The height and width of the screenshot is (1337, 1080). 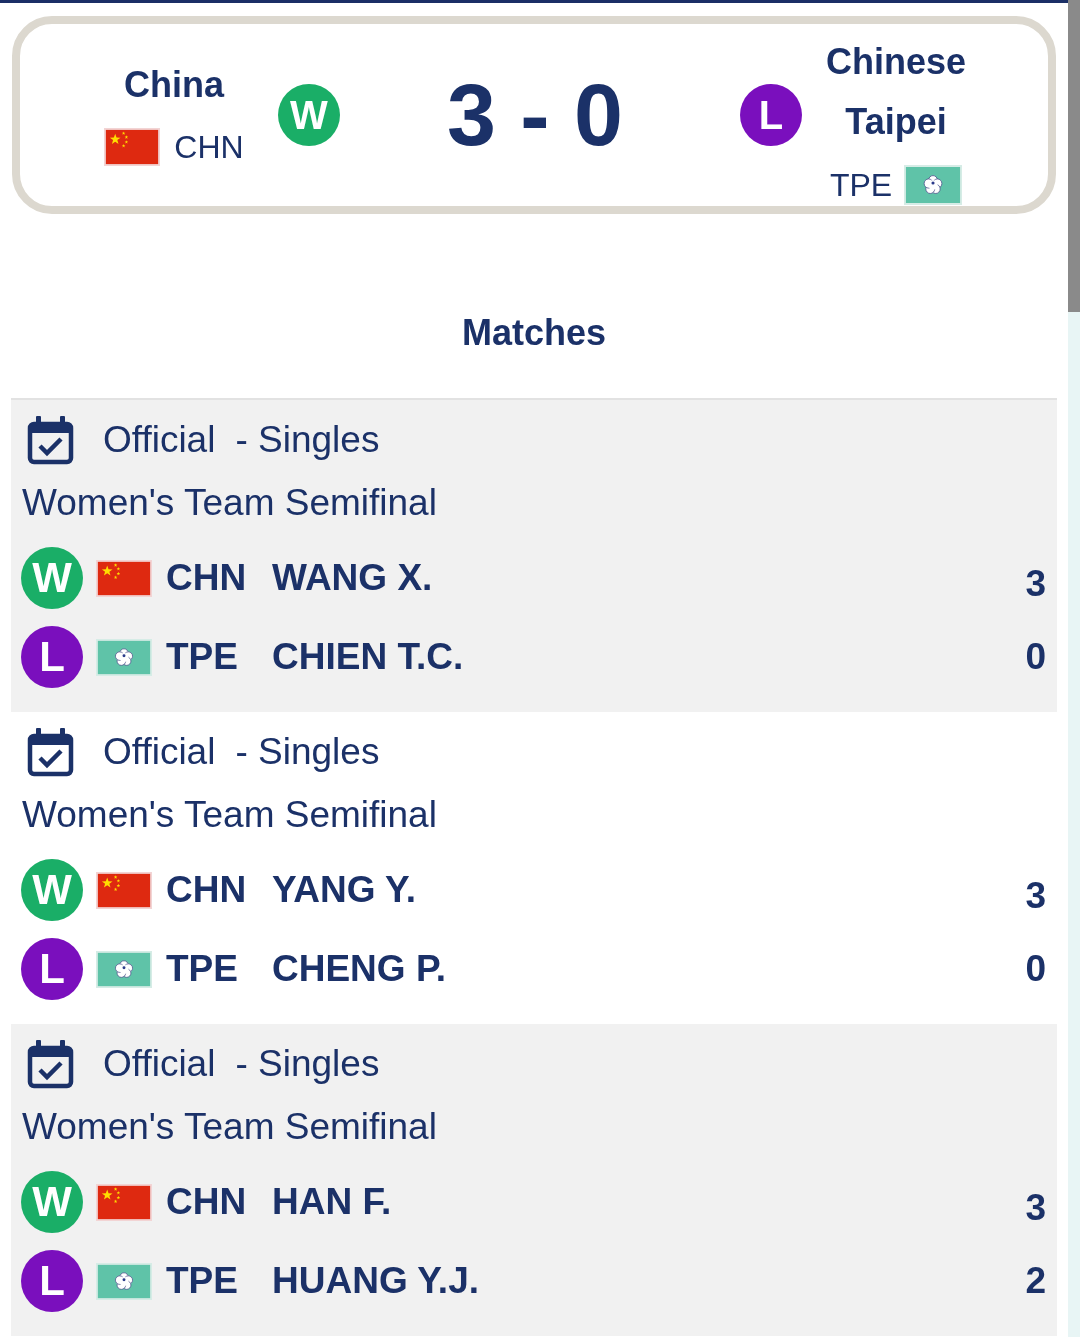 What do you see at coordinates (375, 1281) in the screenshot?
I see `player-name: HUANG Y.J.` at bounding box center [375, 1281].